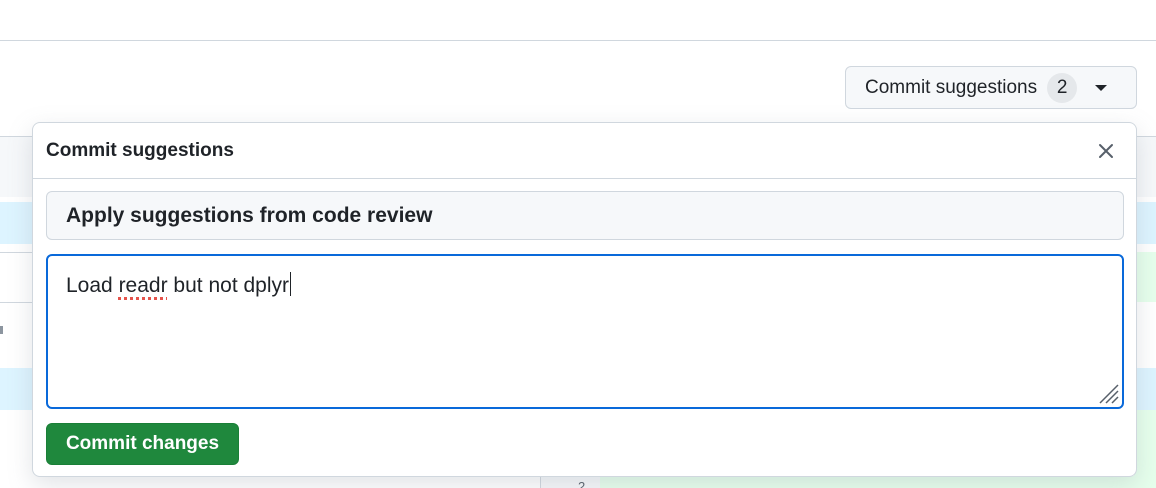 This screenshot has width=1156, height=488. I want to click on triangle-down-icon, so click(1101, 87).